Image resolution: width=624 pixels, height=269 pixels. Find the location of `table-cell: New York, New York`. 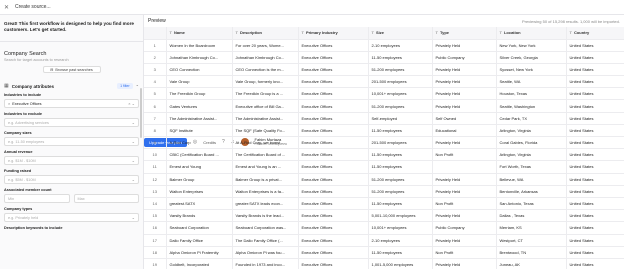

table-cell: New York, New York is located at coordinates (531, 45).